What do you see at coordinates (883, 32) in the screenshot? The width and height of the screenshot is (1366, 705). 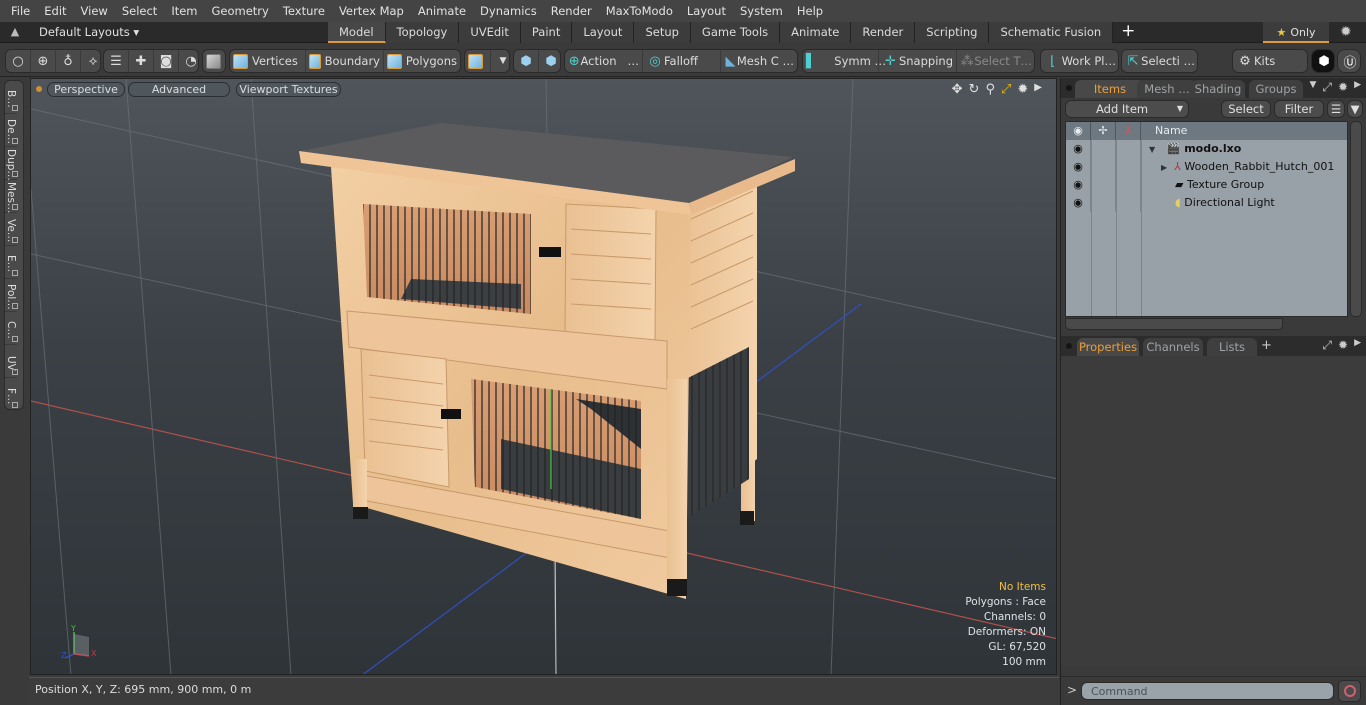 I see `tab-render: Render` at bounding box center [883, 32].